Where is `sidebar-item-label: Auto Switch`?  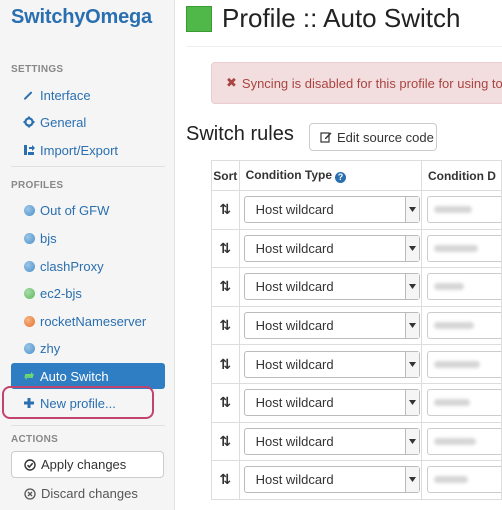 sidebar-item-label: Auto Switch is located at coordinates (74, 376).